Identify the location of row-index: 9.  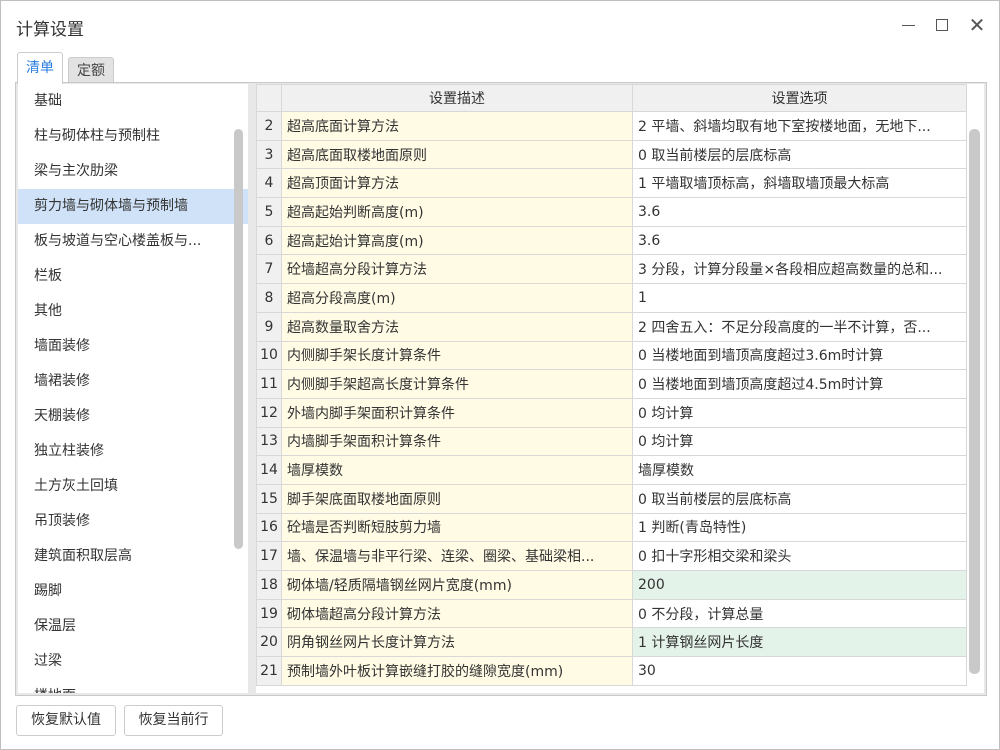
(269, 326).